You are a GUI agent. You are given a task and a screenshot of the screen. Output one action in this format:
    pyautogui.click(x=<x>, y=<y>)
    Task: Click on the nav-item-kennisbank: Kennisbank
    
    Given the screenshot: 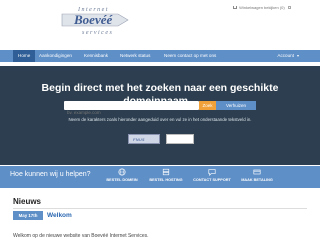 What is the action you would take?
    pyautogui.click(x=96, y=56)
    